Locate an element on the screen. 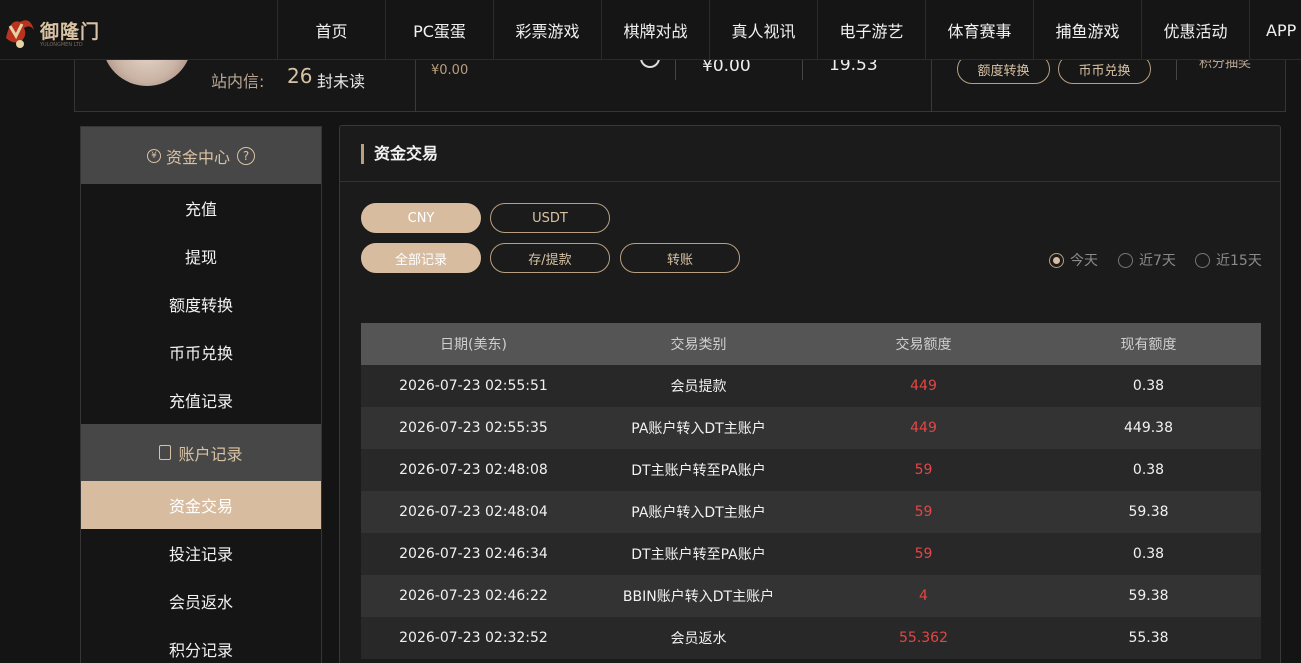 This screenshot has height=663, width=1301. tab-cny: CNY is located at coordinates (421, 218).